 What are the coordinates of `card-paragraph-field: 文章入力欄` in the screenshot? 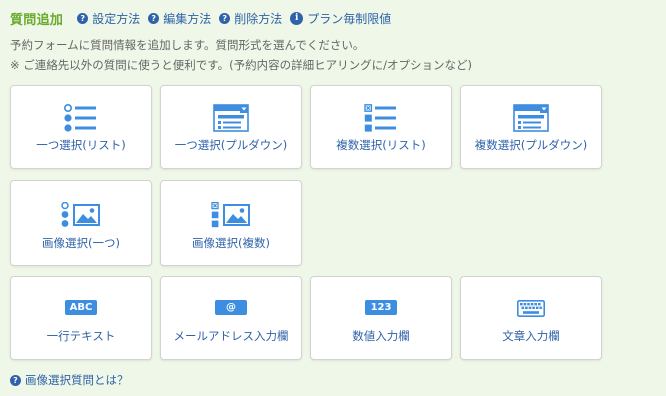 It's located at (531, 318).